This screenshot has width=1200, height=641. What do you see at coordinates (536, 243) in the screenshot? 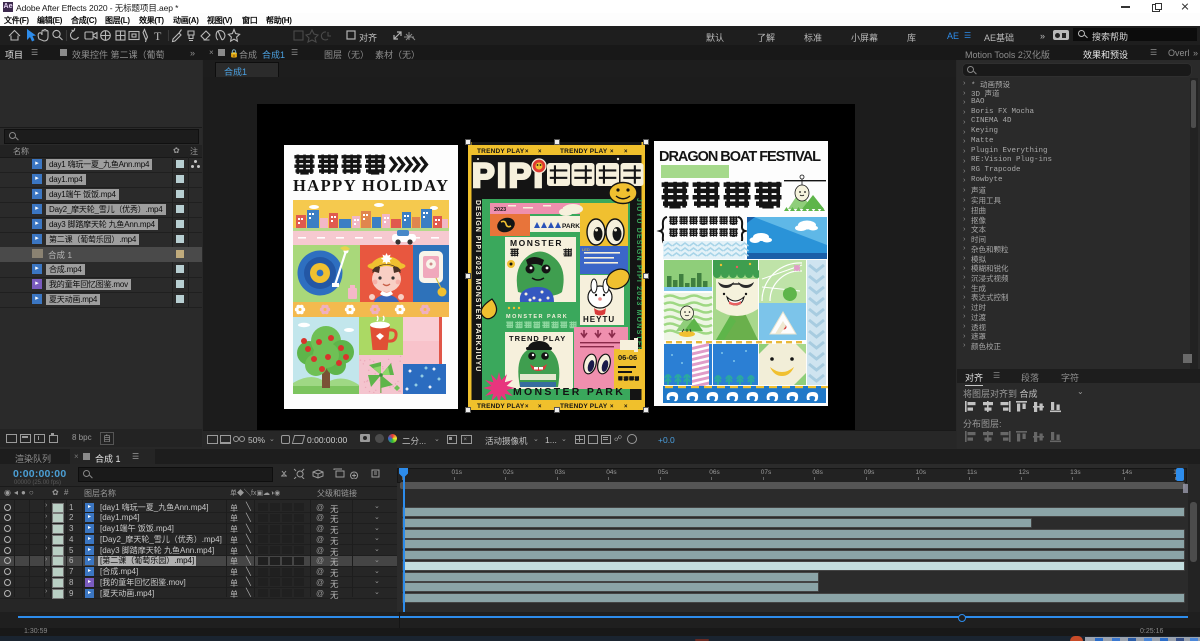
I see `svg-text: MONSTER` at bounding box center [536, 243].